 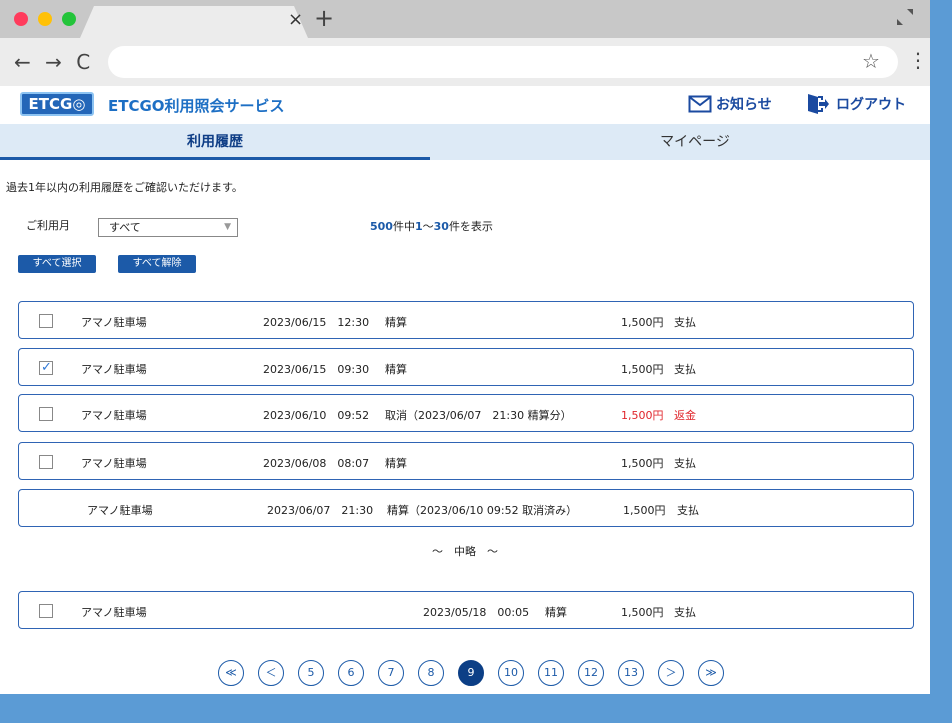 I want to click on page-7-button: 7, so click(x=391, y=673).